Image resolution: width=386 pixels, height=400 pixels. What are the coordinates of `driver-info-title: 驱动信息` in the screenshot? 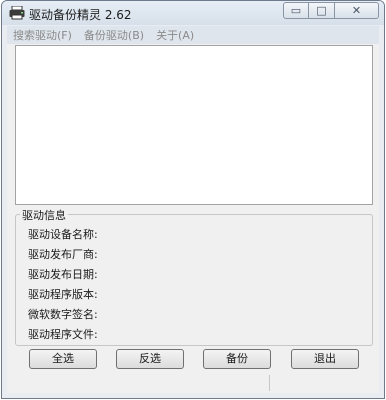 It's located at (44, 215).